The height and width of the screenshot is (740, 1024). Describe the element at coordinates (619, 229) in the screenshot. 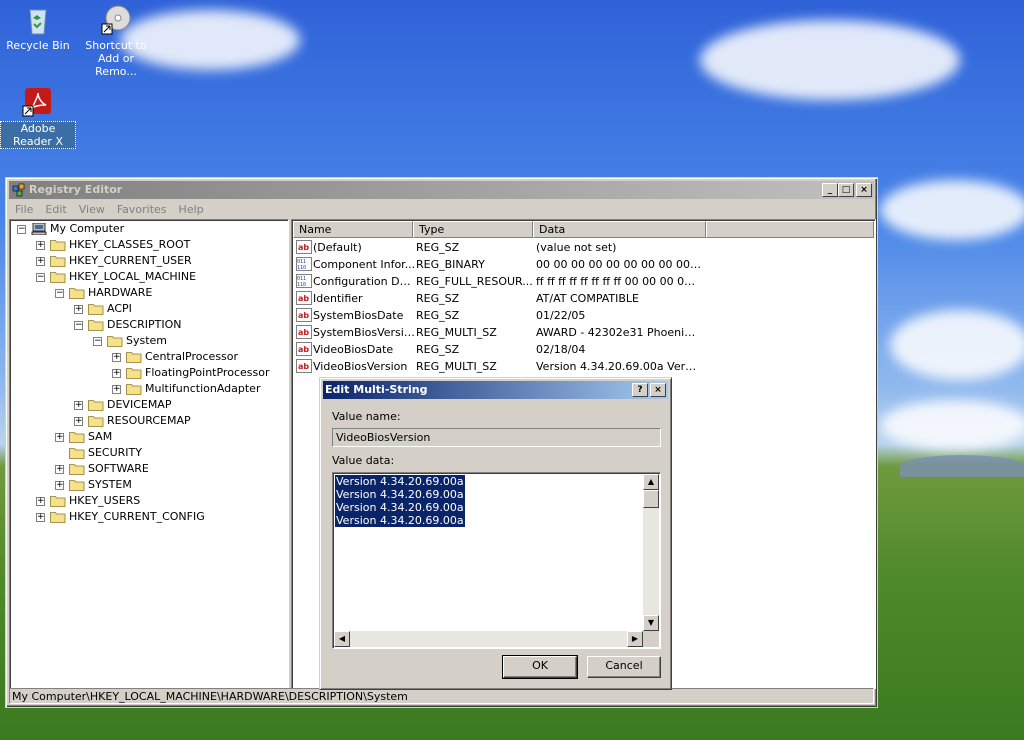

I see `column-header-data: Data` at that location.